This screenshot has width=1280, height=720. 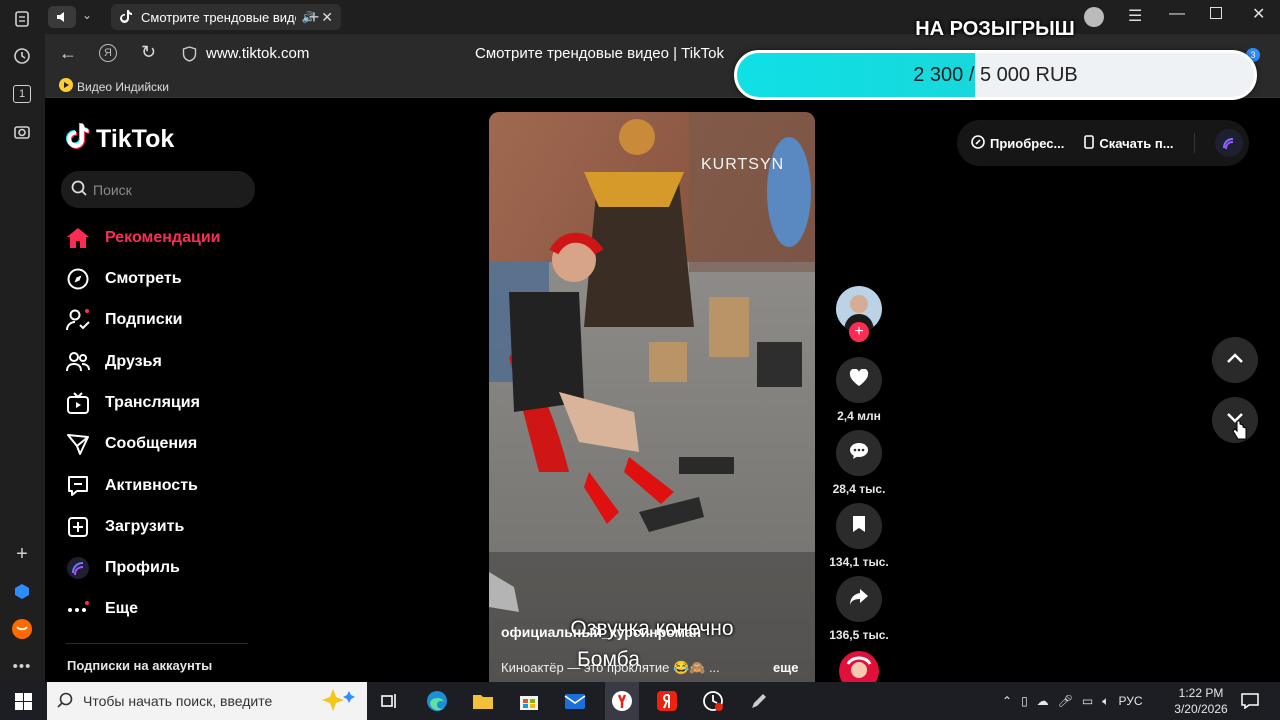 What do you see at coordinates (759, 701) in the screenshot?
I see `pen-tool-icon` at bounding box center [759, 701].